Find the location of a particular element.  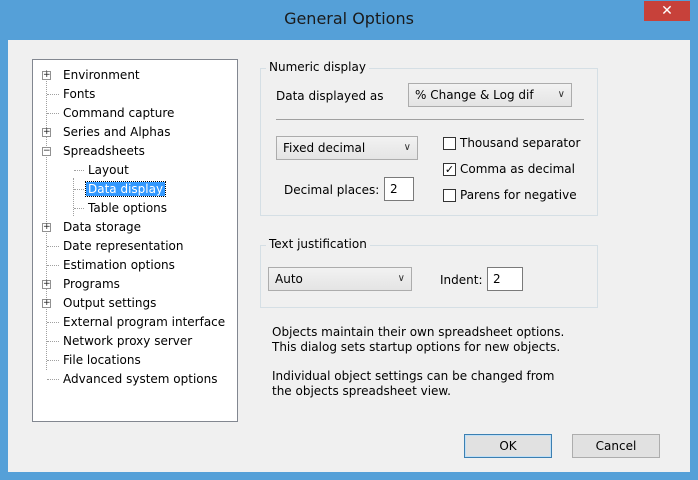

indent-label: Indent: is located at coordinates (461, 280).